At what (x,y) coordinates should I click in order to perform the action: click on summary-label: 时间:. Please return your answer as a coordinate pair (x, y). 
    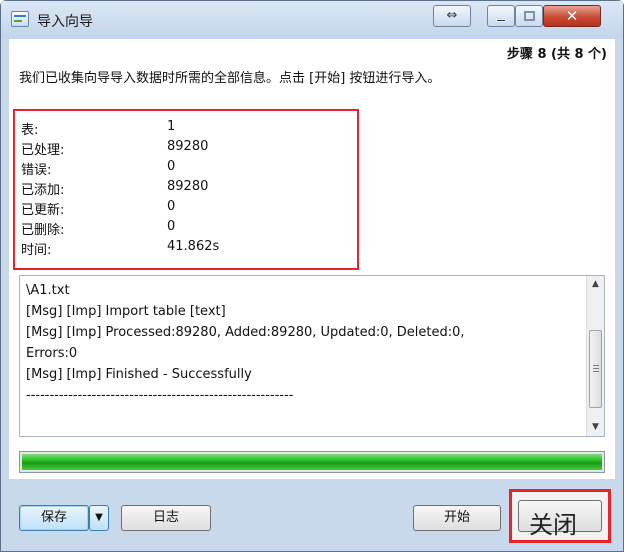
    Looking at the image, I should click on (36, 250).